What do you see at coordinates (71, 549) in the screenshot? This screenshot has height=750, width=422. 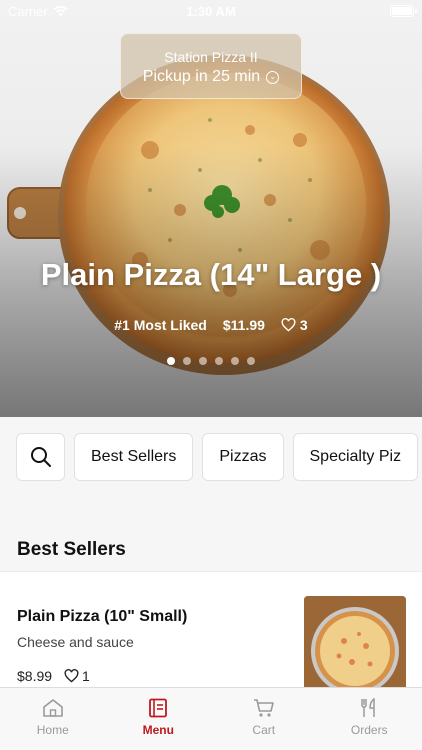 I see `section-title: Best Sellers` at bounding box center [71, 549].